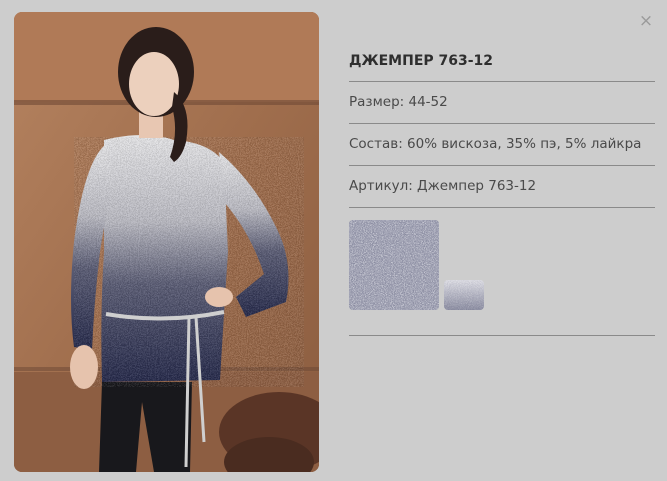  What do you see at coordinates (464, 295) in the screenshot?
I see `fabric-swatch-small` at bounding box center [464, 295].